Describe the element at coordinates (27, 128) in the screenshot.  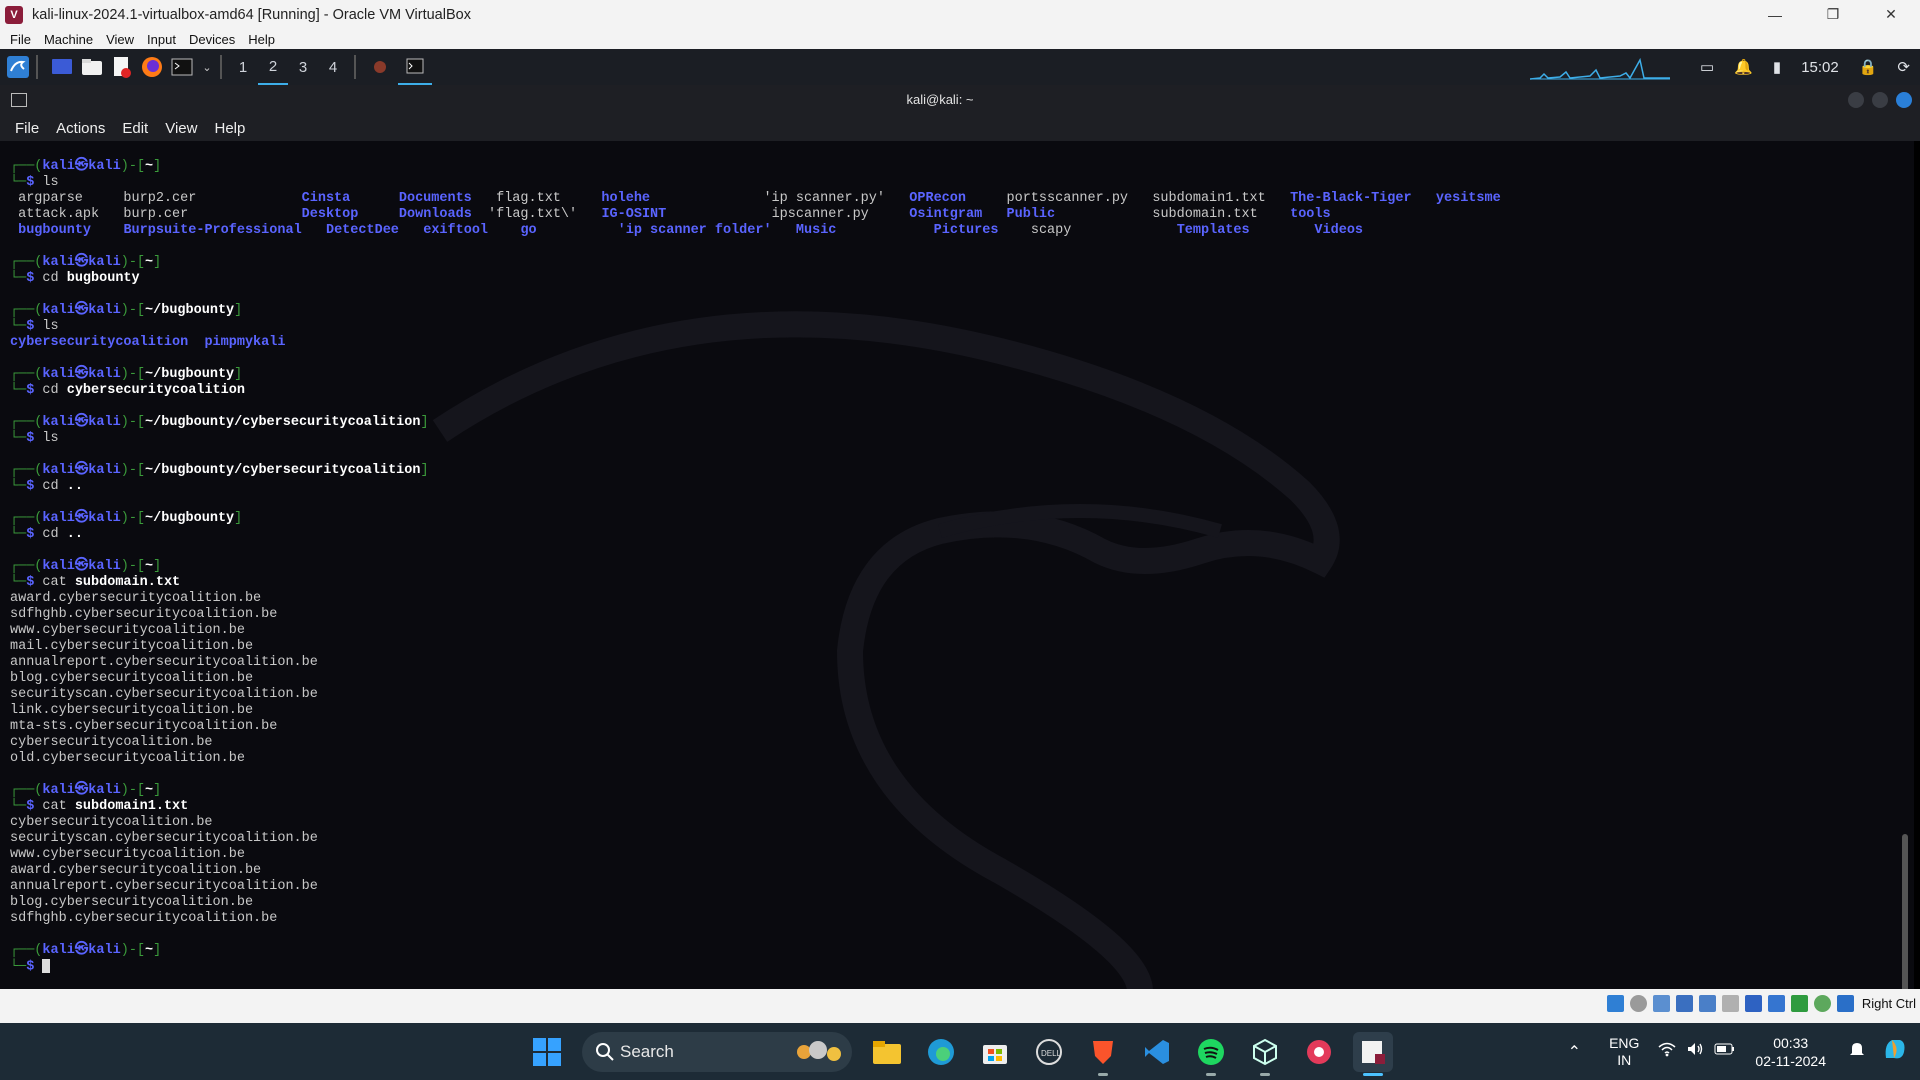
I see `terminal-menu-file: File` at that location.